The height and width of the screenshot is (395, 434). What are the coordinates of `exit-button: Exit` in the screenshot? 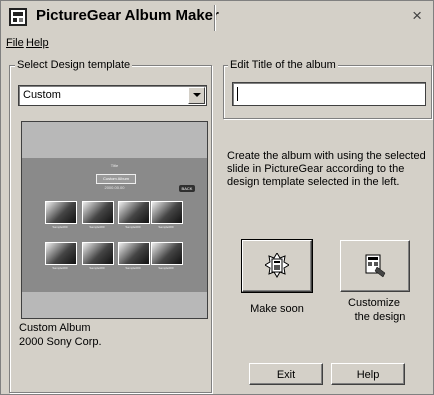 It's located at (286, 374).